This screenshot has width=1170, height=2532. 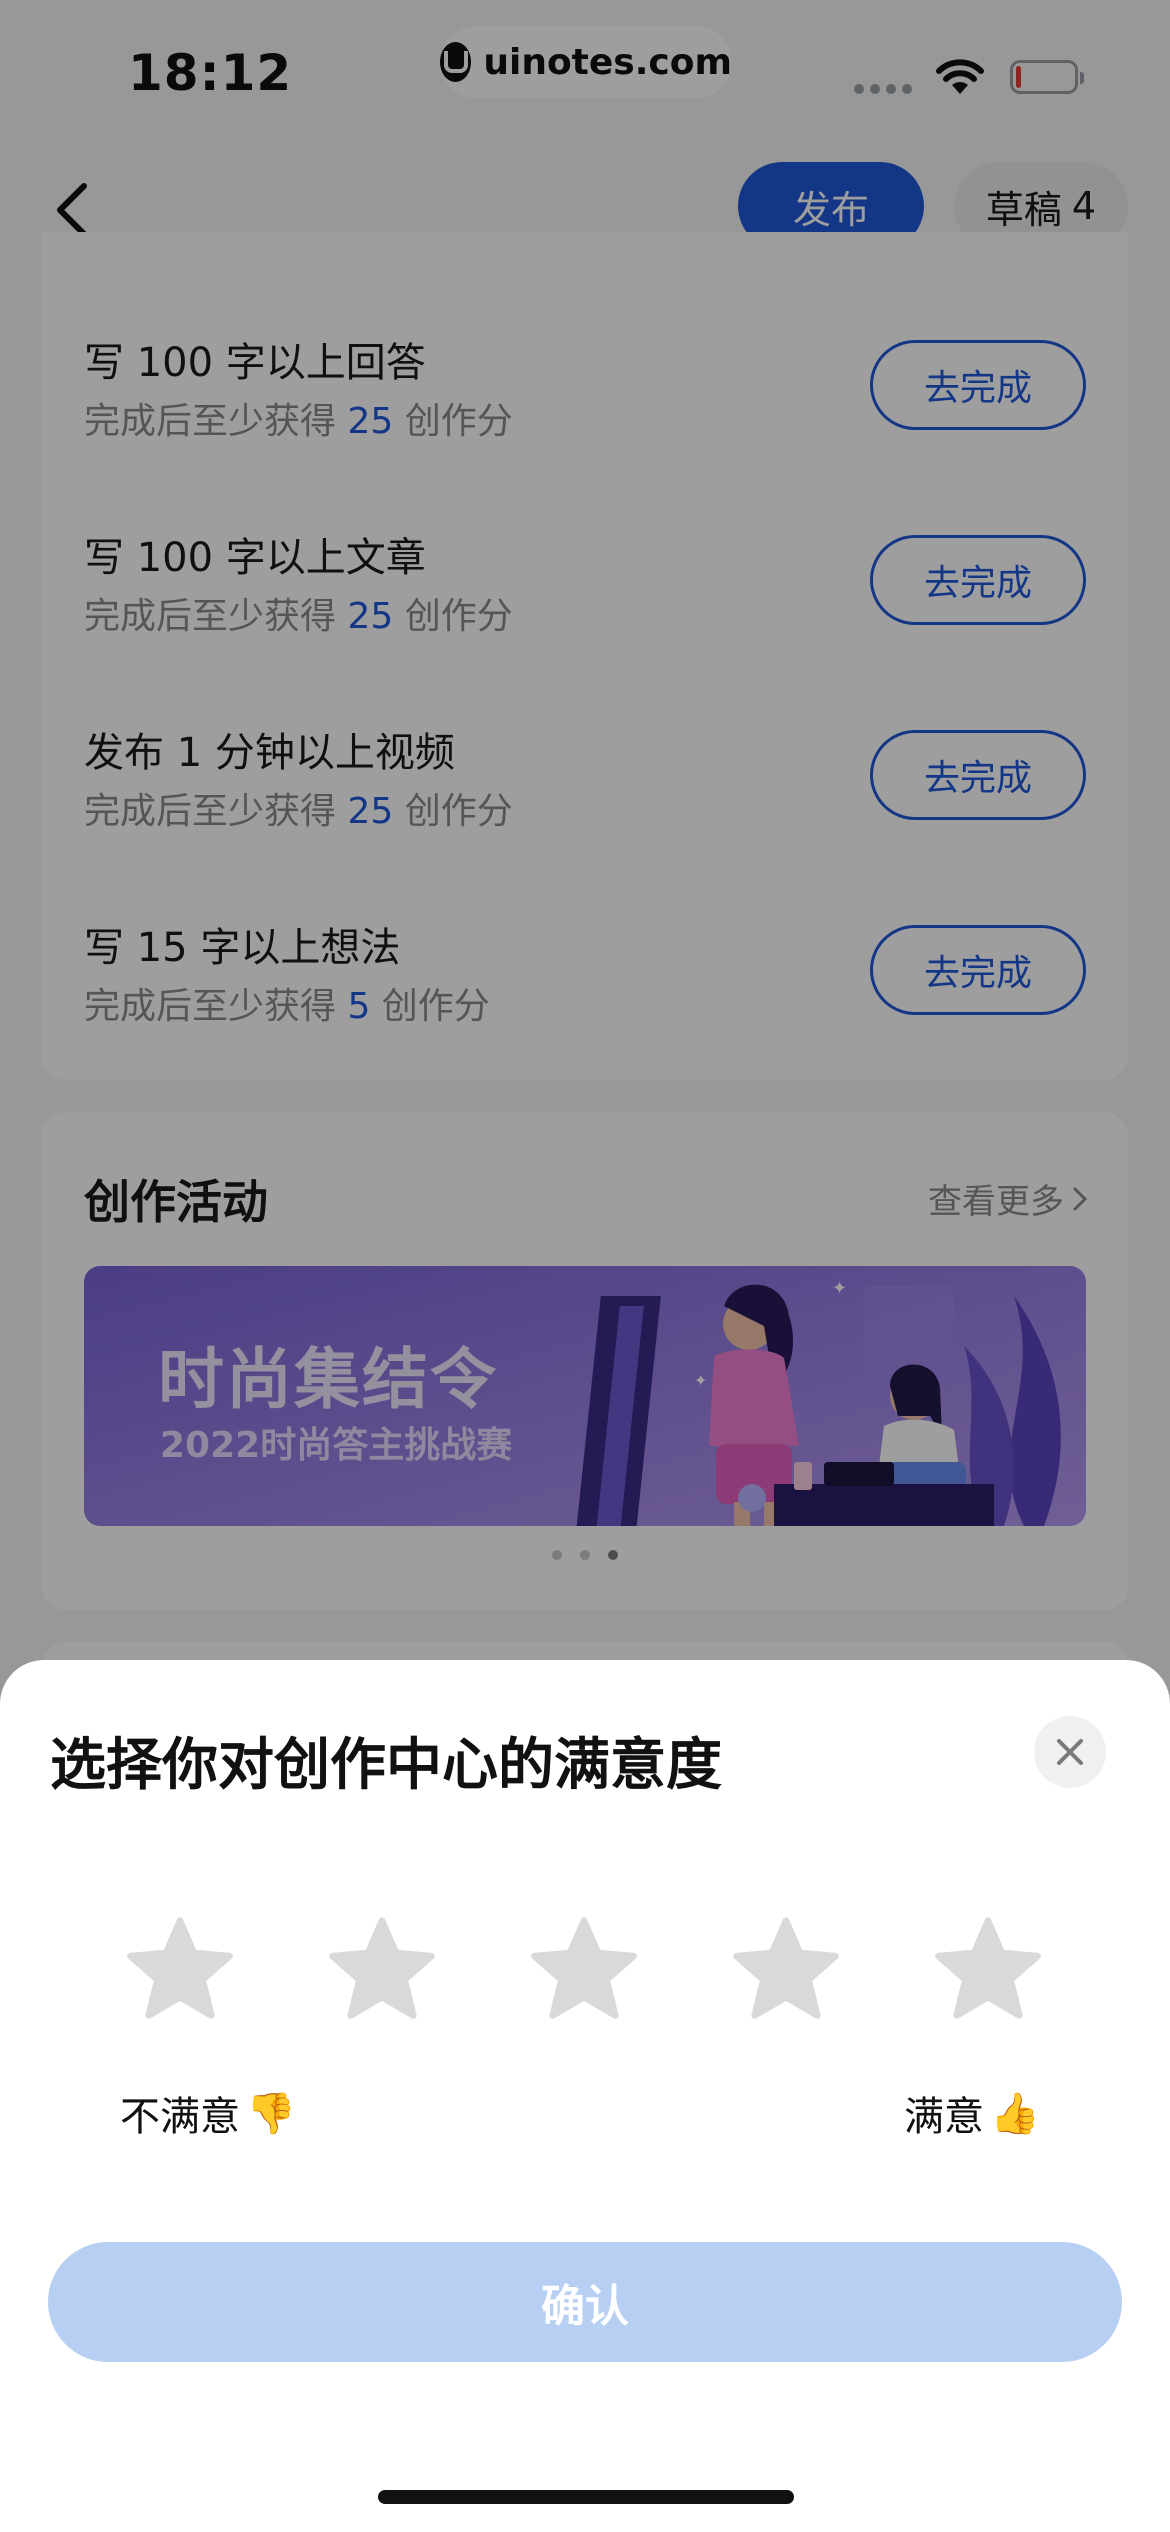 What do you see at coordinates (382, 1968) in the screenshot?
I see `star-2-icon` at bounding box center [382, 1968].